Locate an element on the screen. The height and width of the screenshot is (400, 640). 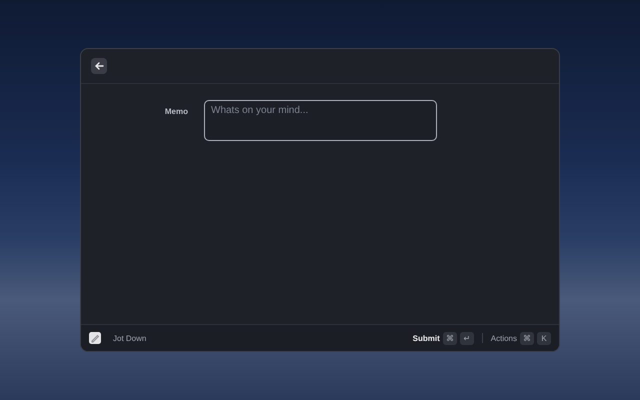
field-label: Memo is located at coordinates (176, 111).